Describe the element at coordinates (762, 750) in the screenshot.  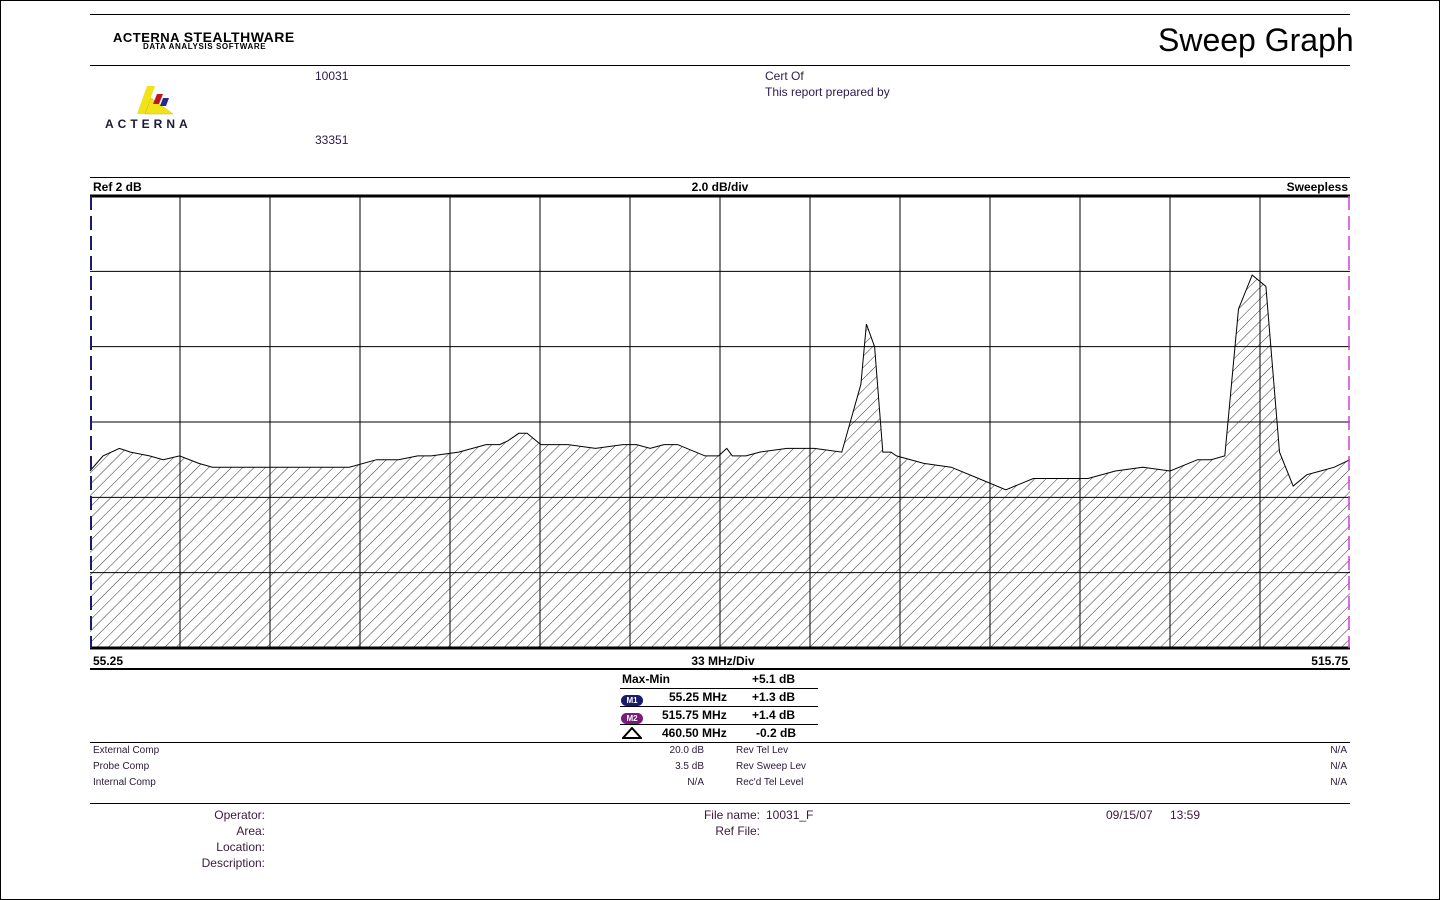
I see `rev-tel-label: Rev Tel Lev` at that location.